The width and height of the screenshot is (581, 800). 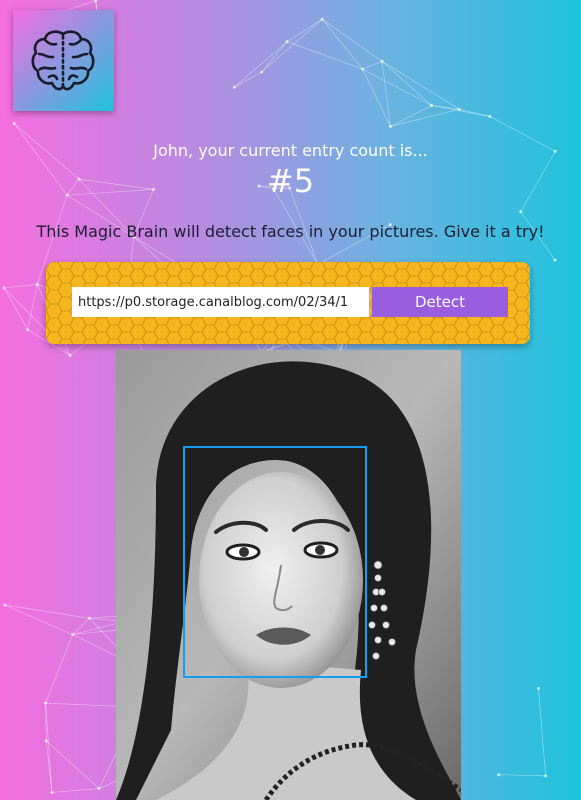 I want to click on detect-button: Detect, so click(x=440, y=302).